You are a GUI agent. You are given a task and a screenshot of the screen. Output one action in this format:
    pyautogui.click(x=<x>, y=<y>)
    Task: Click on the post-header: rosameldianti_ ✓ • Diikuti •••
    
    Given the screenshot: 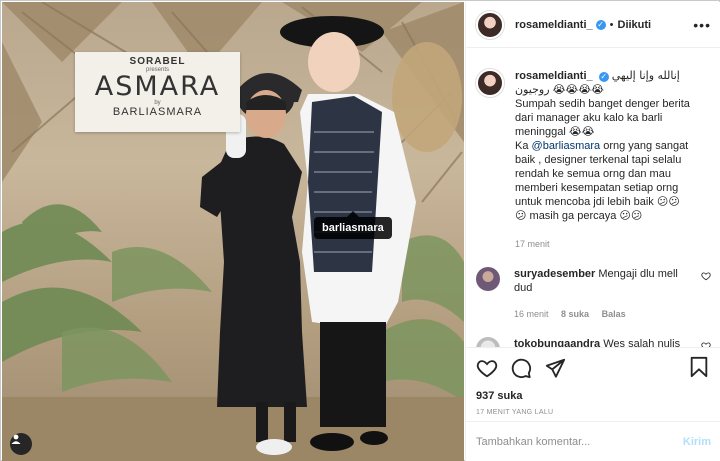 What is the action you would take?
    pyautogui.click(x=593, y=25)
    